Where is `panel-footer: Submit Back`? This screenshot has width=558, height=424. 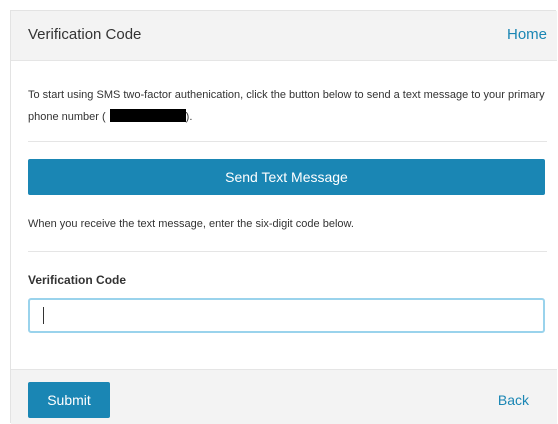
panel-footer: Submit Back is located at coordinates (284, 396).